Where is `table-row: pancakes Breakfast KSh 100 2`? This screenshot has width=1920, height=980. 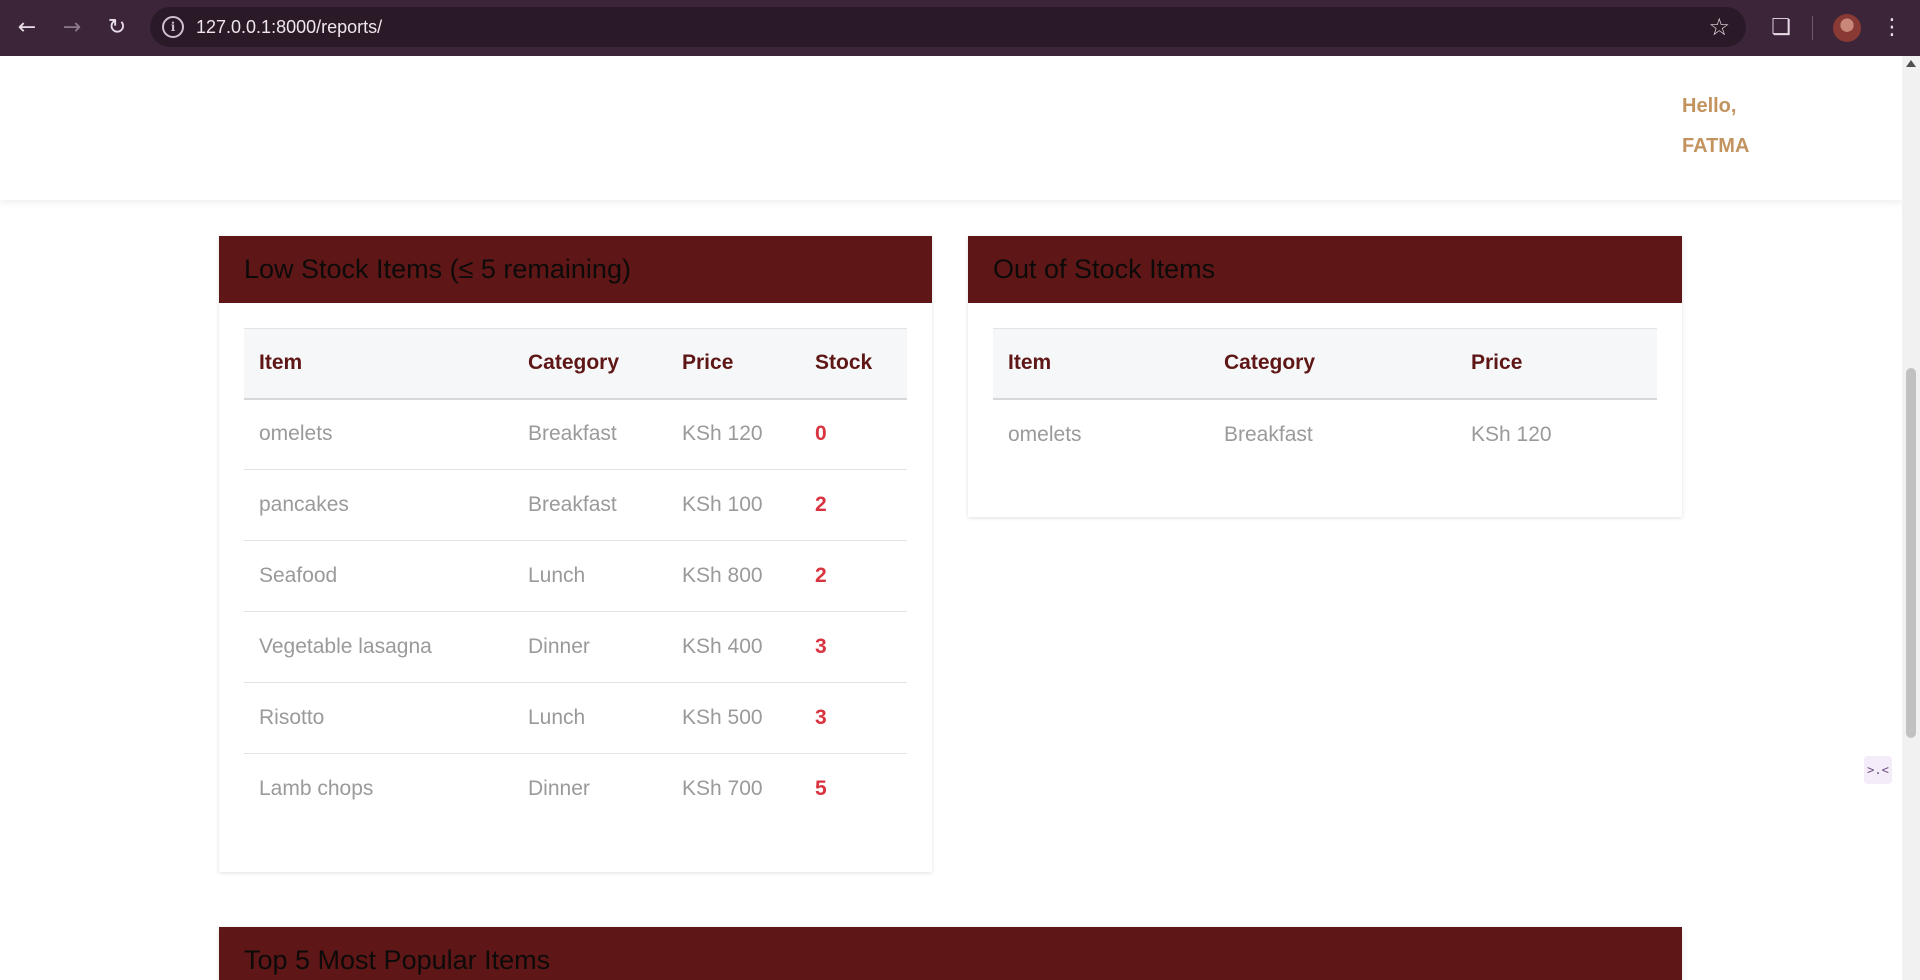
table-row: pancakes Breakfast KSh 100 2 is located at coordinates (575, 505).